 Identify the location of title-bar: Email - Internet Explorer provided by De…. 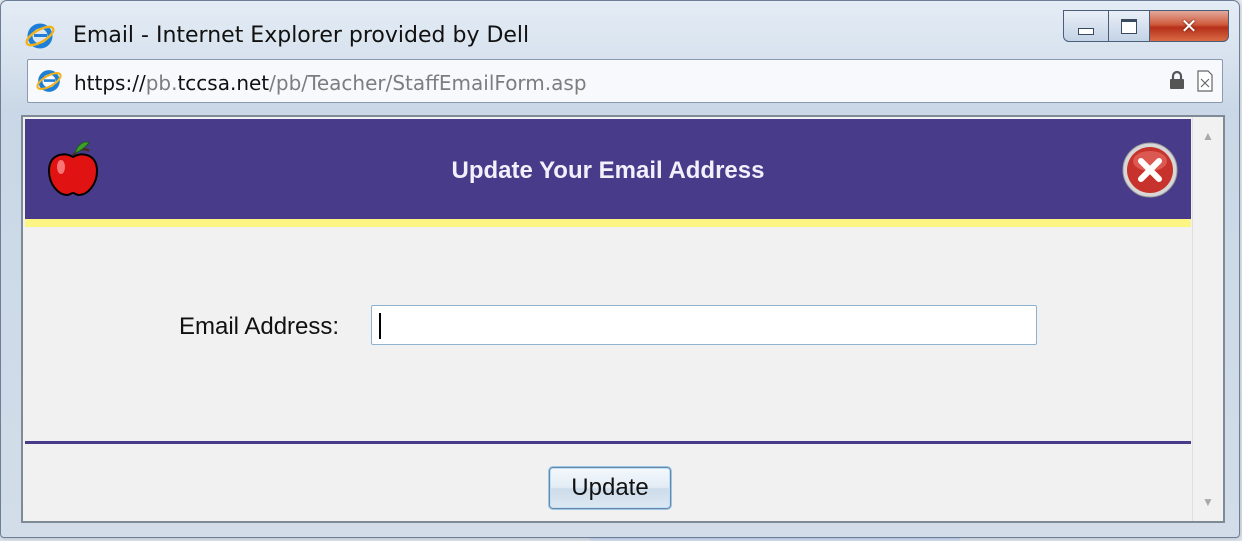
(625, 29).